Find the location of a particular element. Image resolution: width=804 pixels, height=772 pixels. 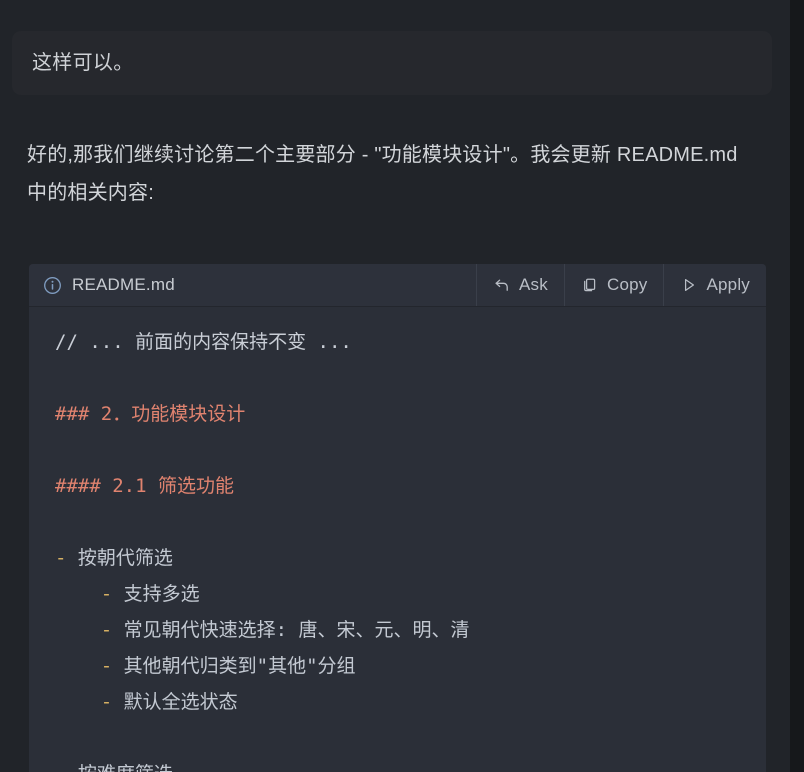

copy-button-label: Copy is located at coordinates (627, 284).